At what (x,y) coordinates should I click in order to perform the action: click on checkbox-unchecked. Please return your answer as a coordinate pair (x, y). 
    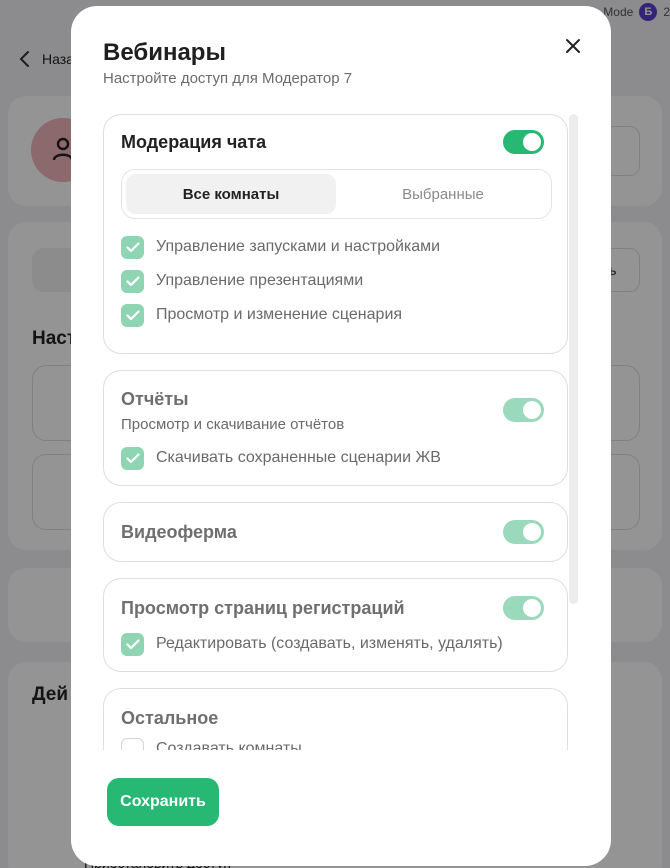
    Looking at the image, I should click on (132, 743).